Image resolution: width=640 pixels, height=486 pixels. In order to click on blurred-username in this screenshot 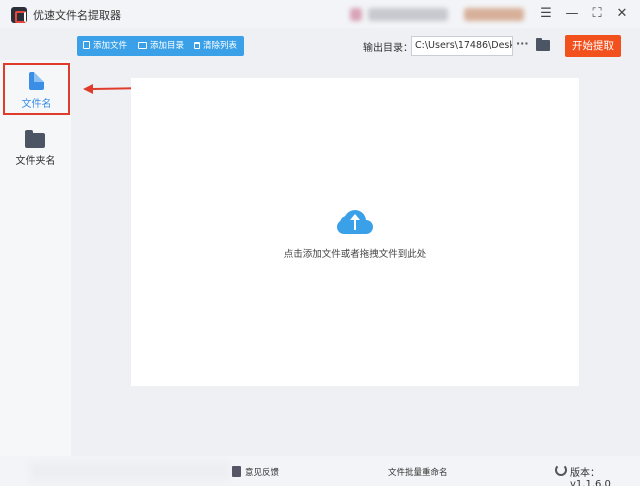, I will do `click(408, 14)`.